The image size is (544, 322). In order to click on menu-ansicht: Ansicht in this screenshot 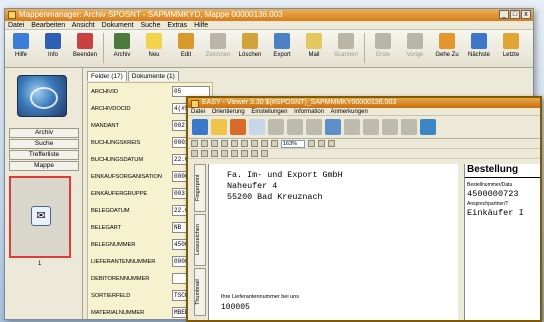, I will do `click(83, 25)`.